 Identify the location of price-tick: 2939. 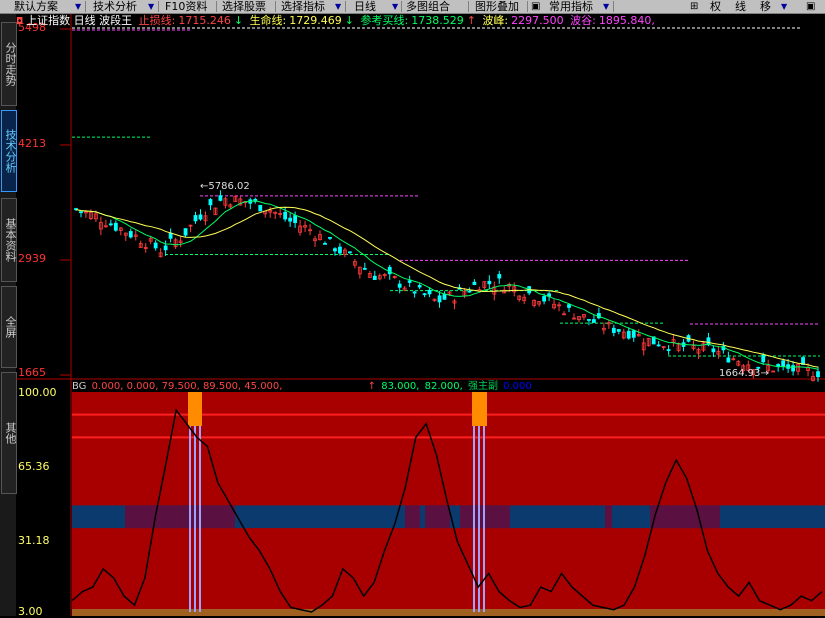
(32, 258).